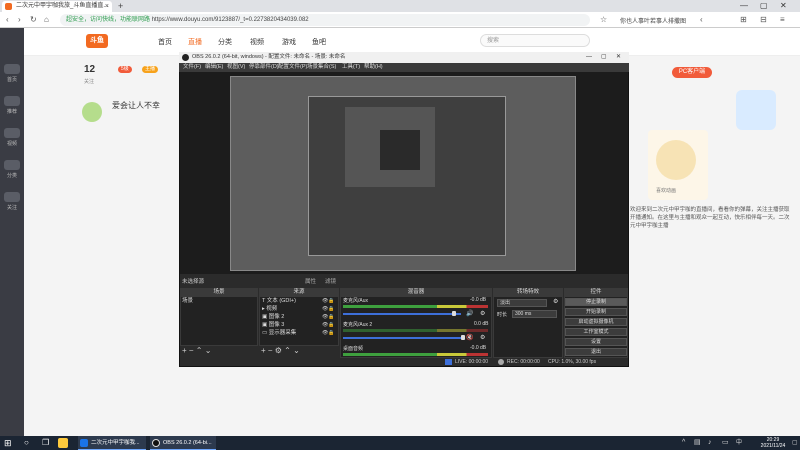  What do you see at coordinates (29, 443) in the screenshot?
I see `search-icon: ○` at bounding box center [29, 443].